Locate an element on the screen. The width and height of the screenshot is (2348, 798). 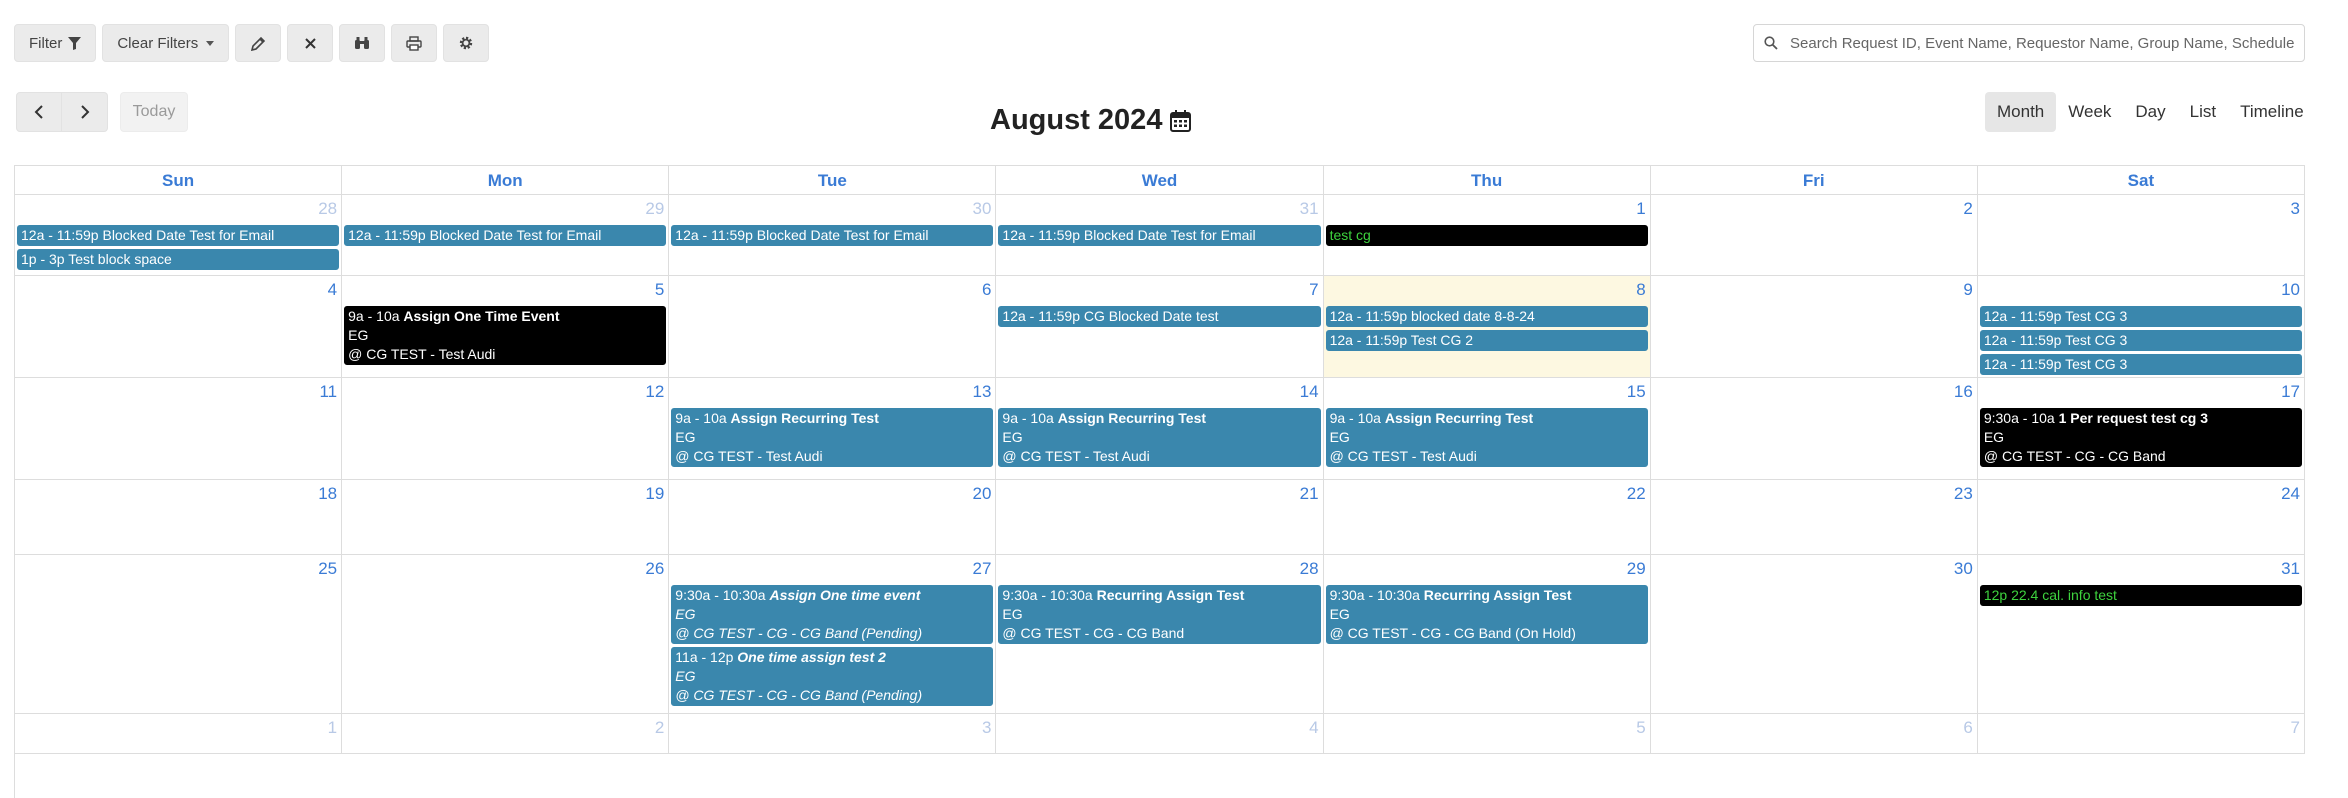
day-number: 22 is located at coordinates (1636, 494).